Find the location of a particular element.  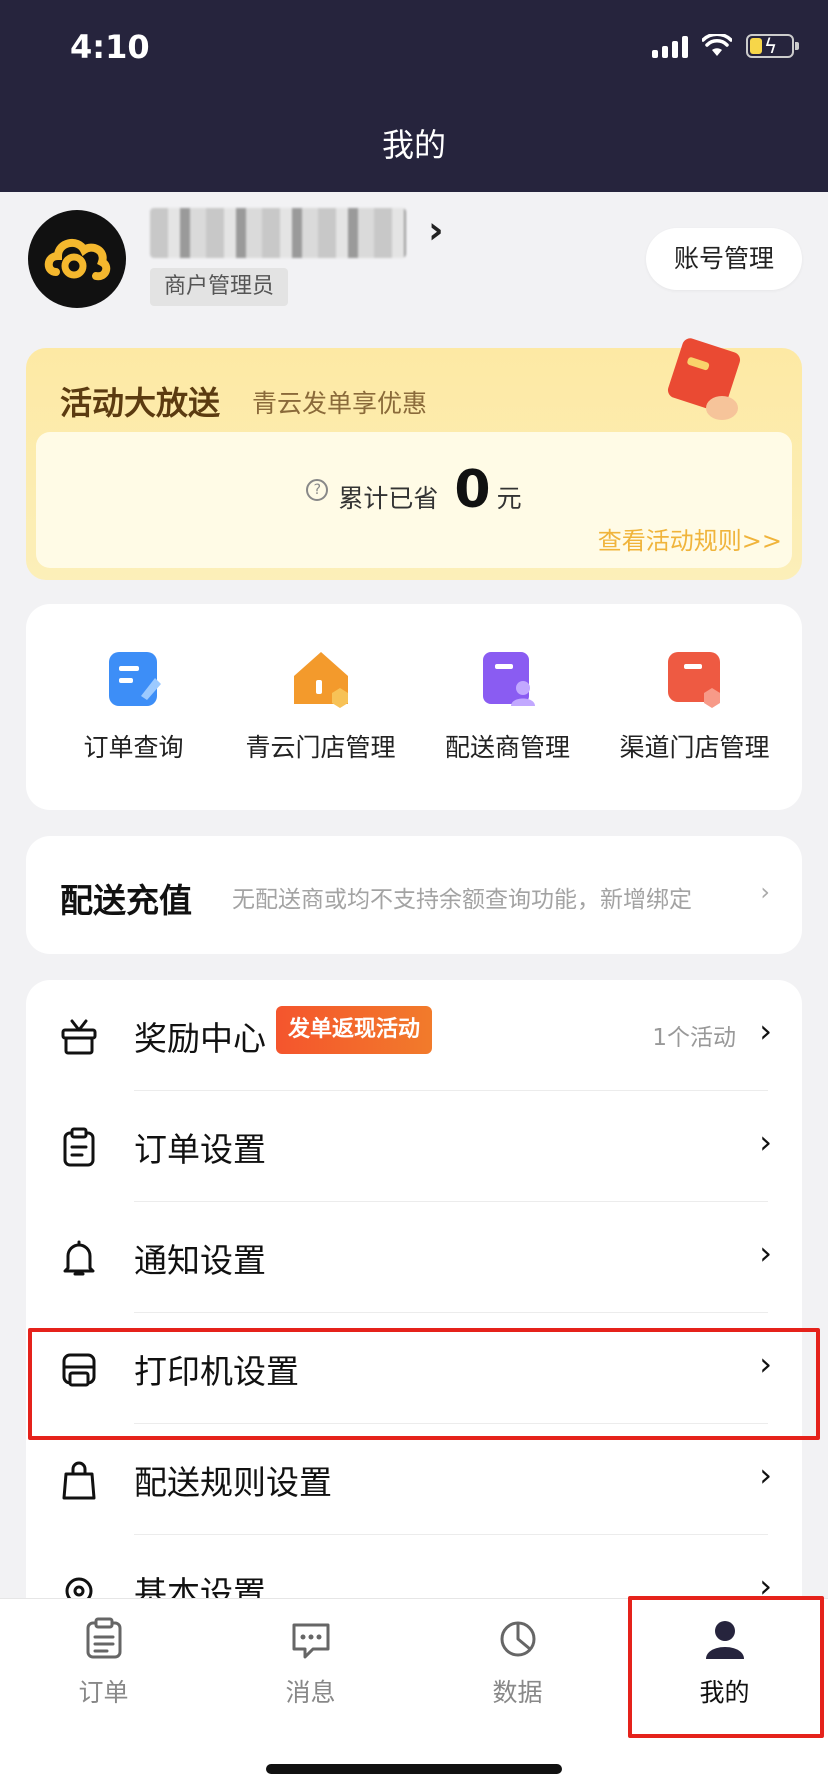

wifi-icon is located at coordinates (717, 45).